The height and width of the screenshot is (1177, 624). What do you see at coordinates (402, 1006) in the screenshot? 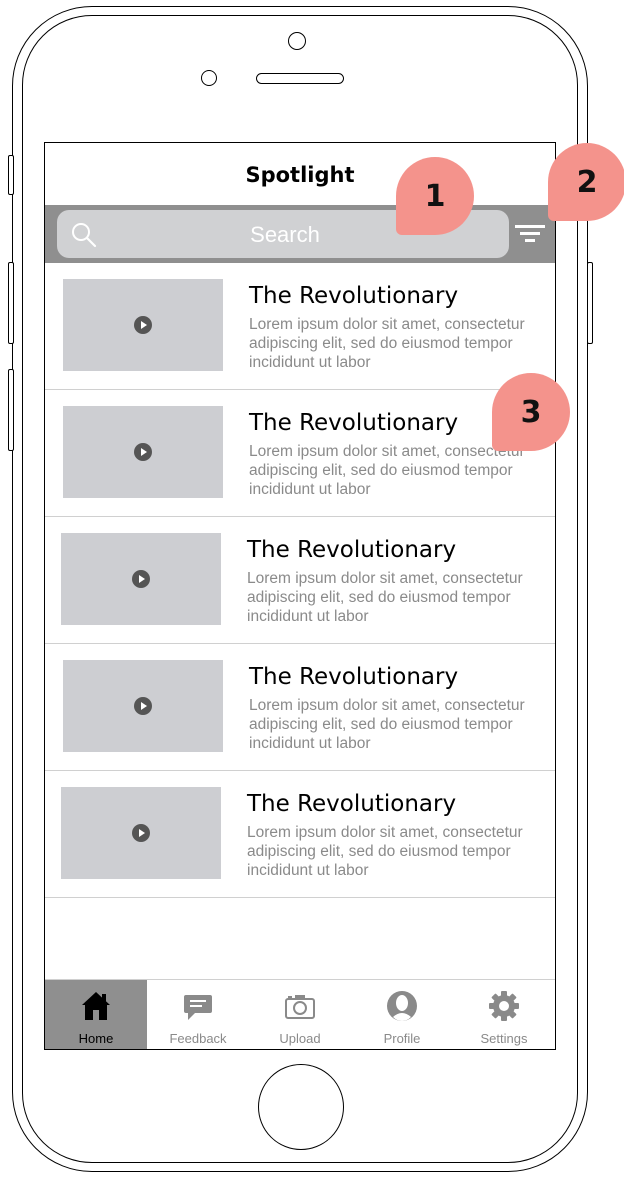
I see `profile-icon` at bounding box center [402, 1006].